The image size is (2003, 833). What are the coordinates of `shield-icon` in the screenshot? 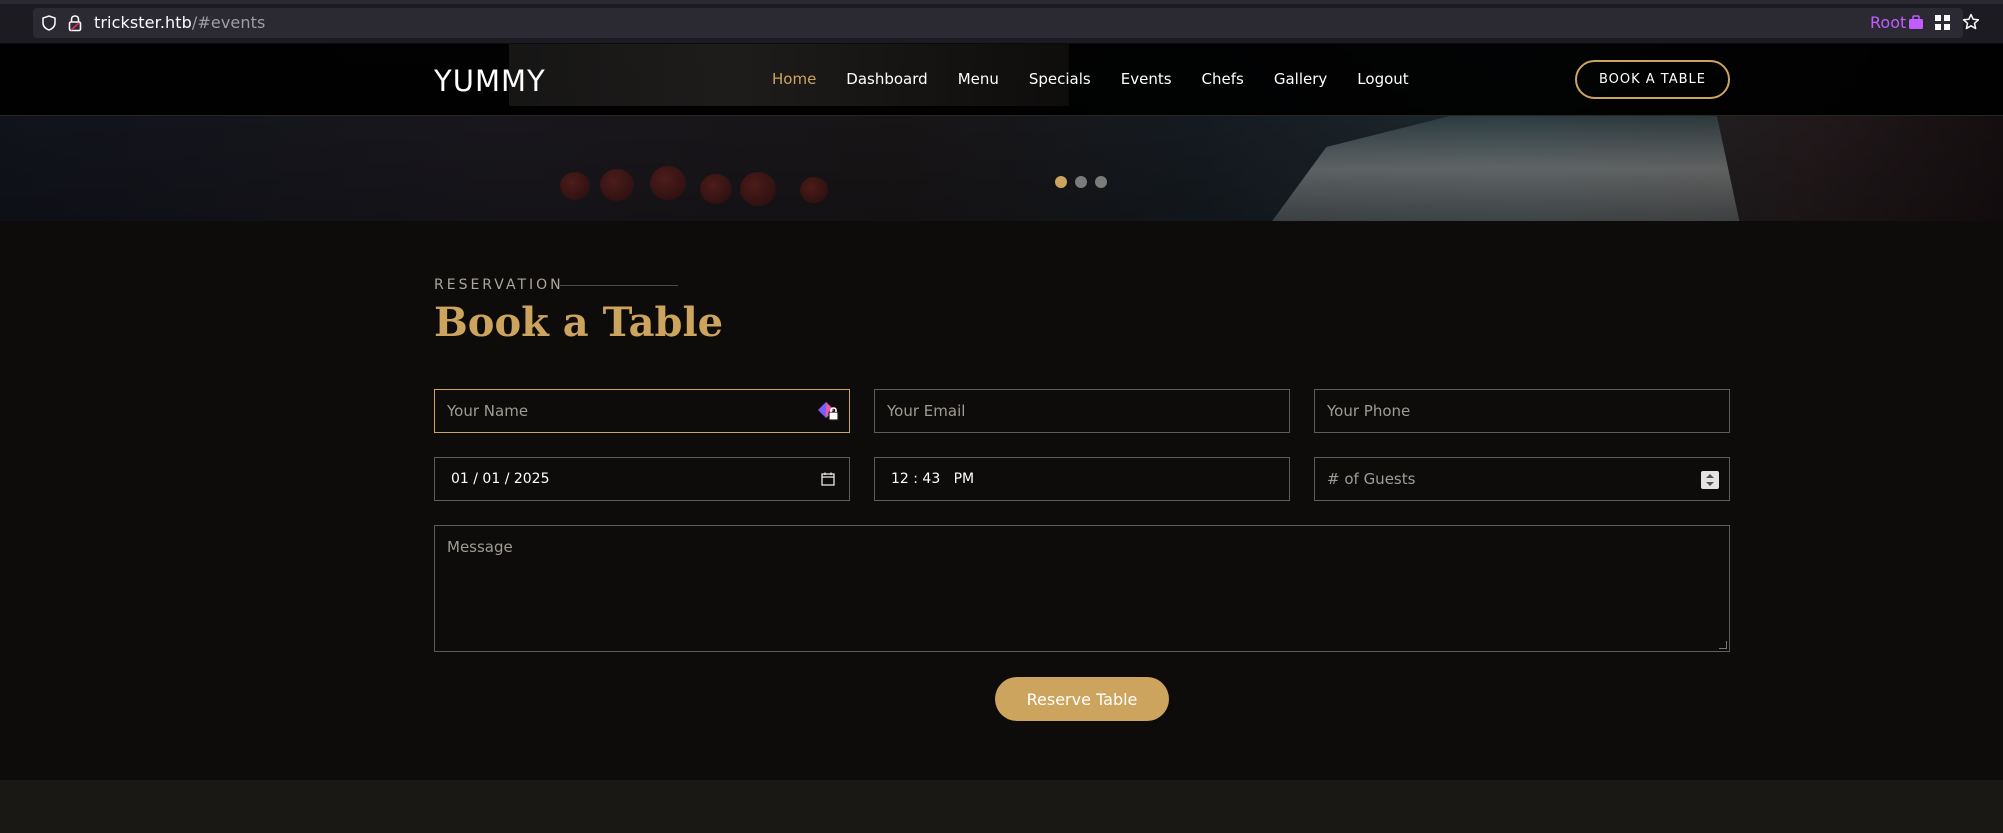 It's located at (49, 23).